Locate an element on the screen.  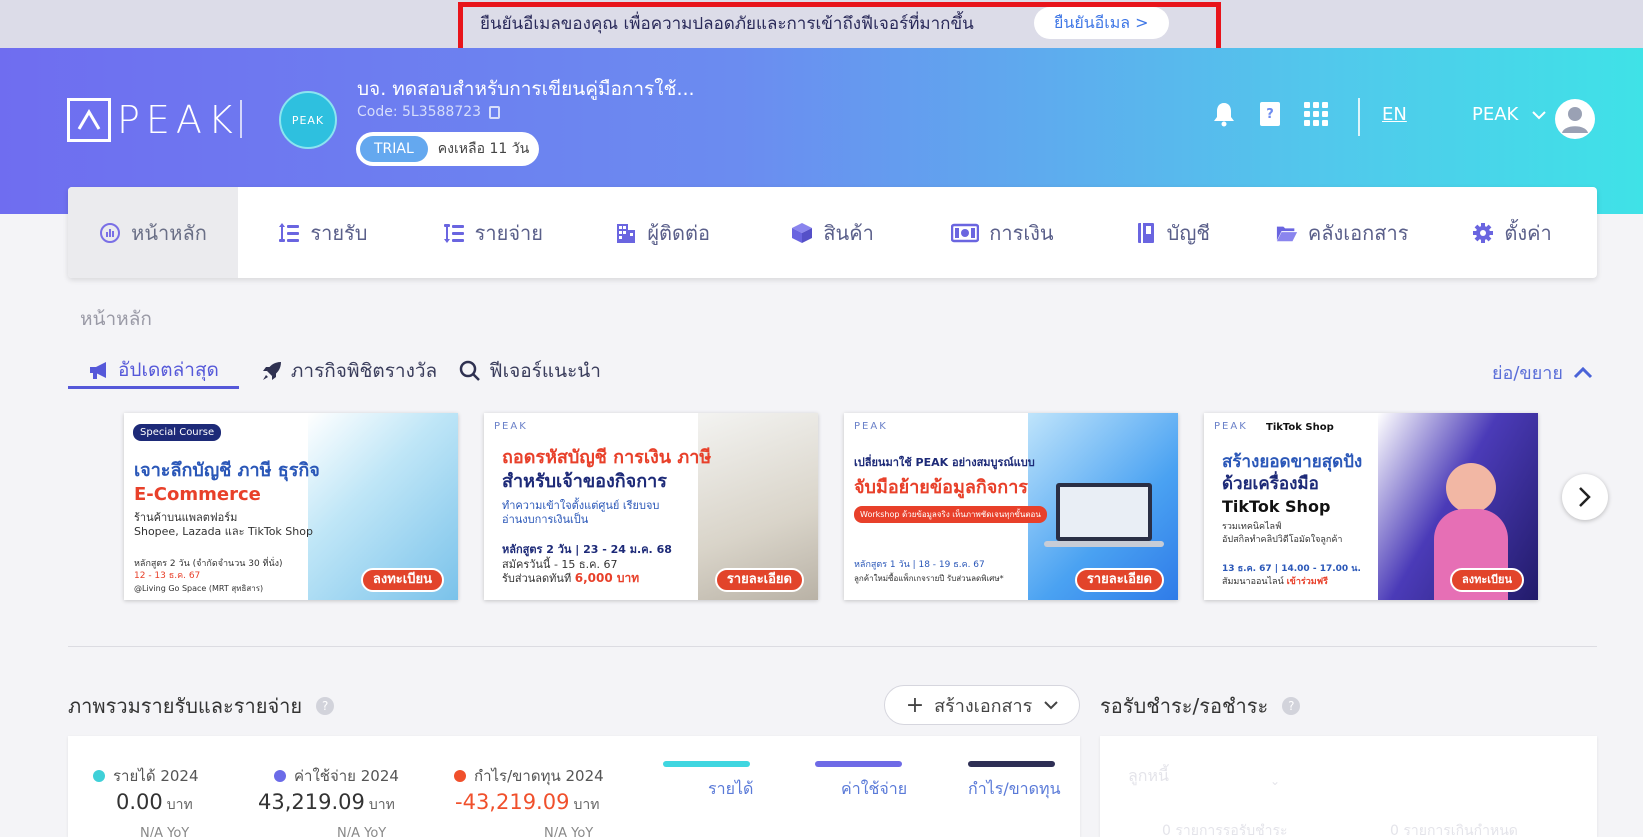
profit-dot is located at coordinates (460, 776).